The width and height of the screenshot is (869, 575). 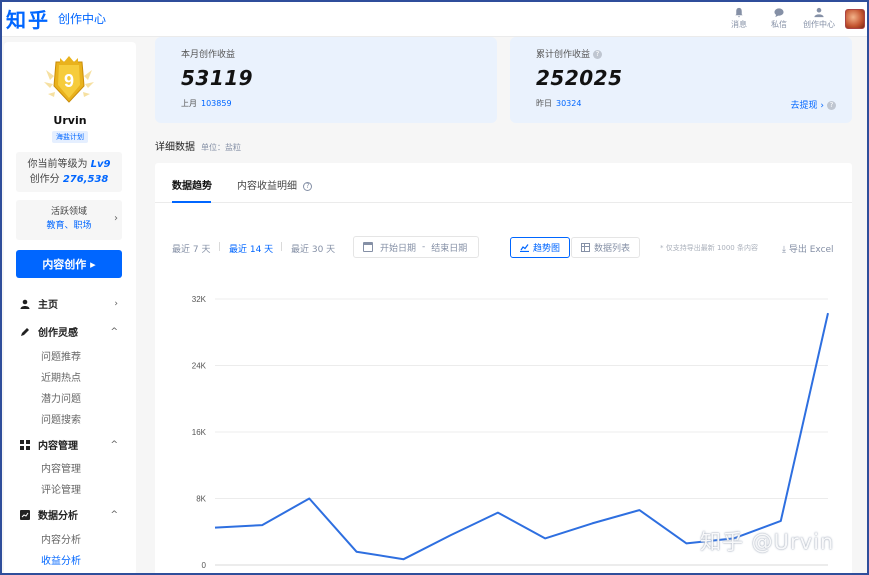 What do you see at coordinates (100, 164) in the screenshot?
I see `level-value: Lv9` at bounding box center [100, 164].